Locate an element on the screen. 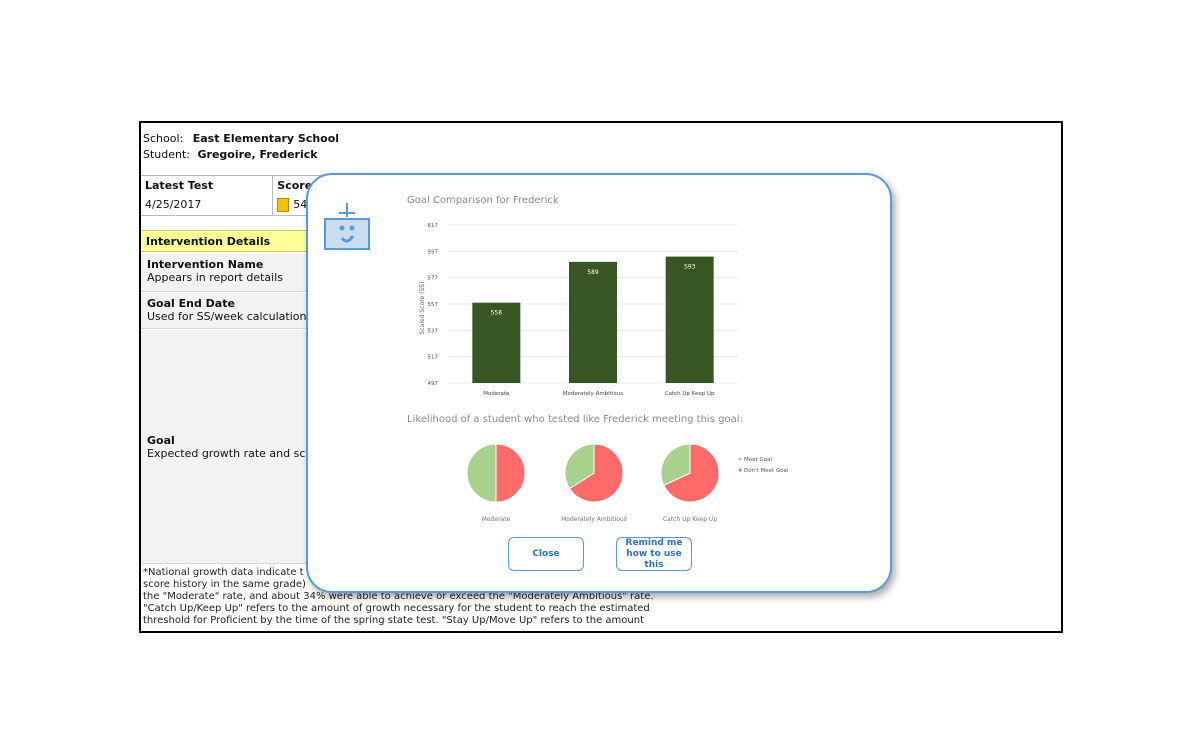  y-axis-label: Scaled Score (SS) is located at coordinates (422, 308).